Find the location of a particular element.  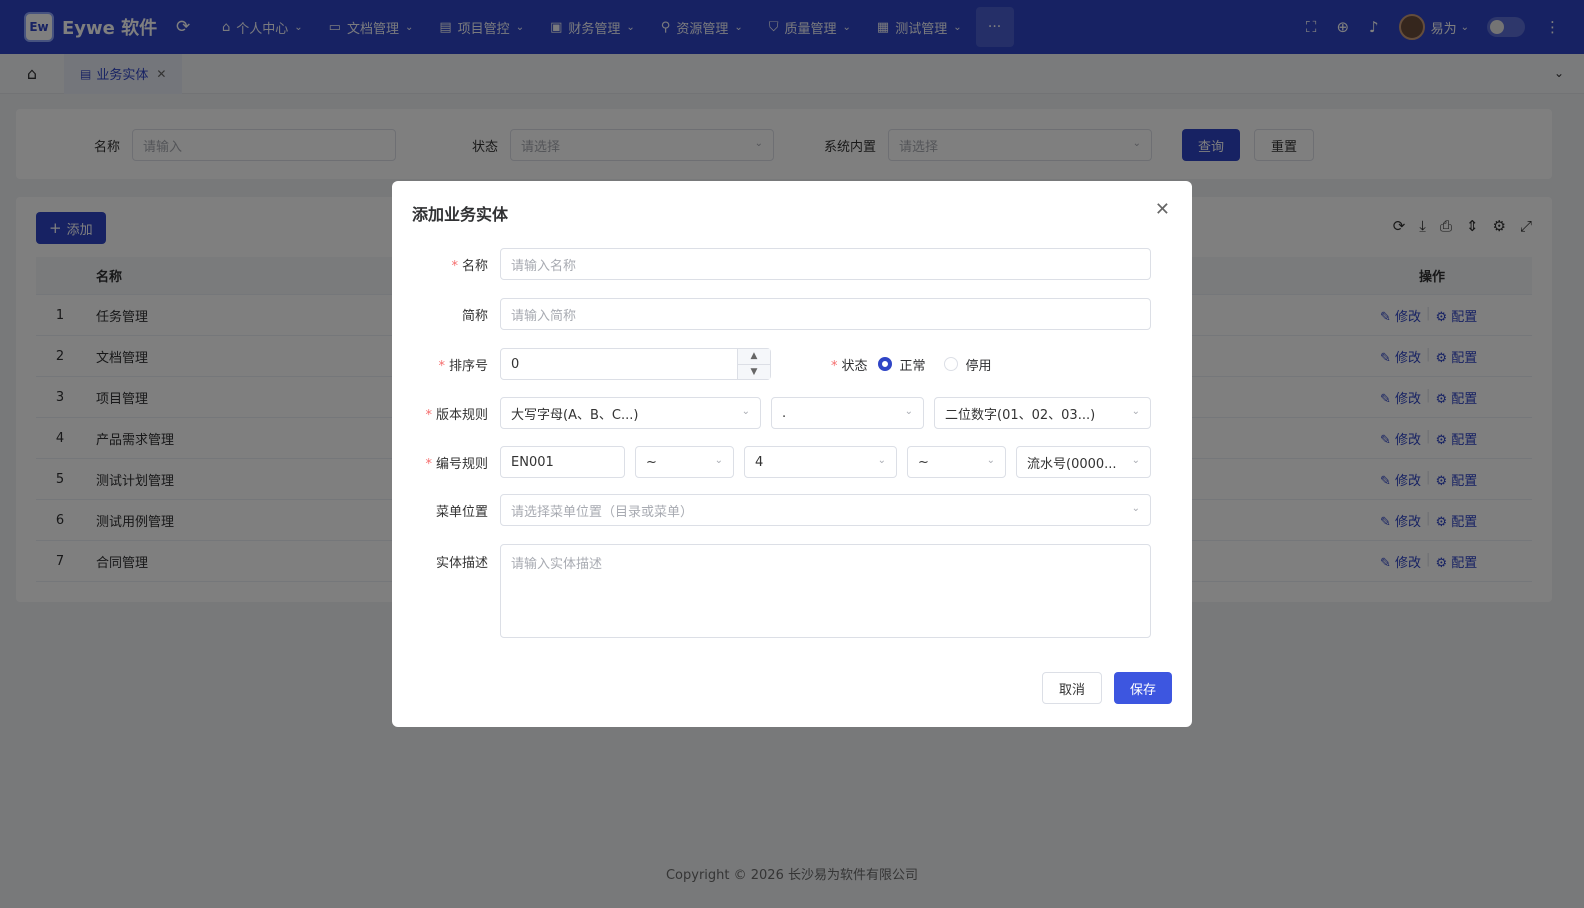

name-input: 请输入名称 is located at coordinates (825, 264).